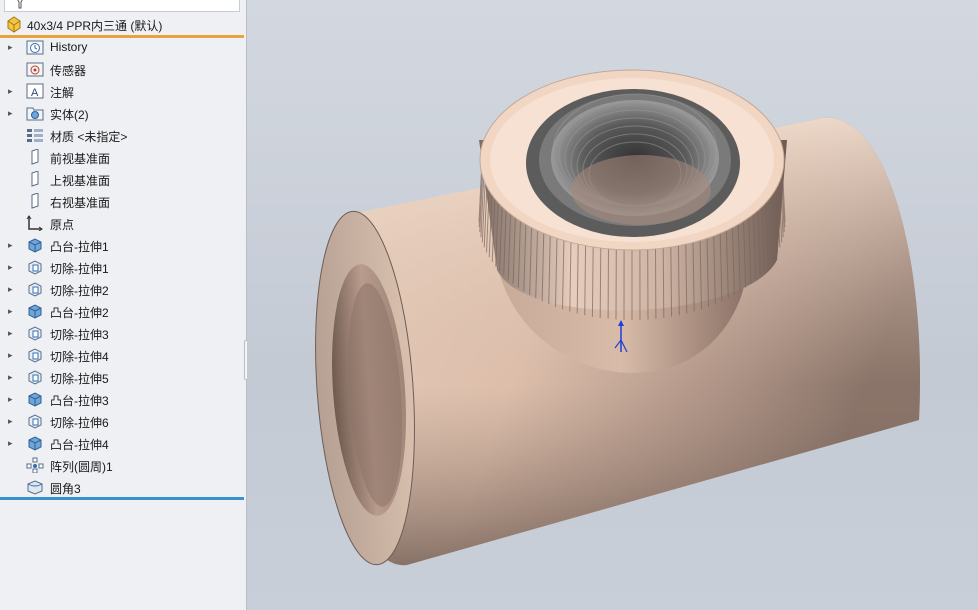 The height and width of the screenshot is (610, 978). Describe the element at coordinates (35, 223) in the screenshot. I see `origin-icon` at that location.